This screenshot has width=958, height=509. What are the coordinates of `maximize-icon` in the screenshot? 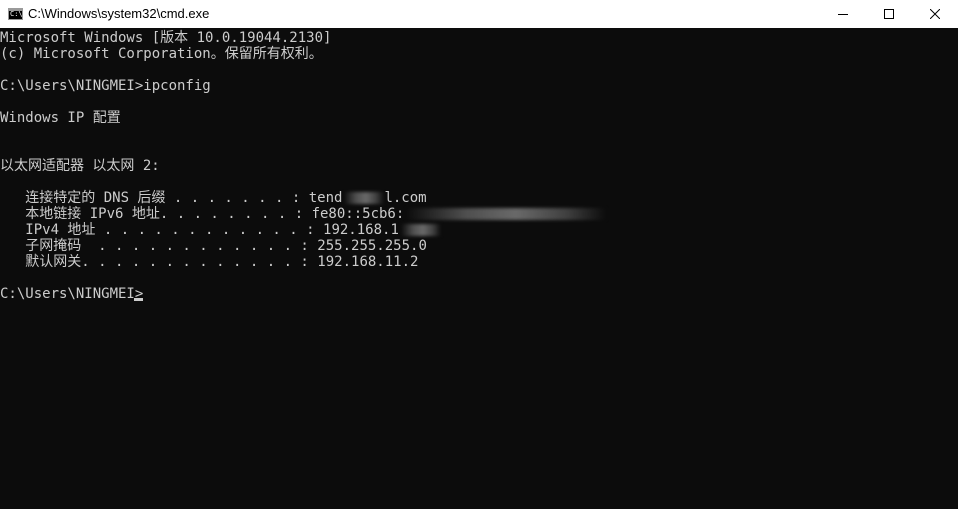 It's located at (889, 14).